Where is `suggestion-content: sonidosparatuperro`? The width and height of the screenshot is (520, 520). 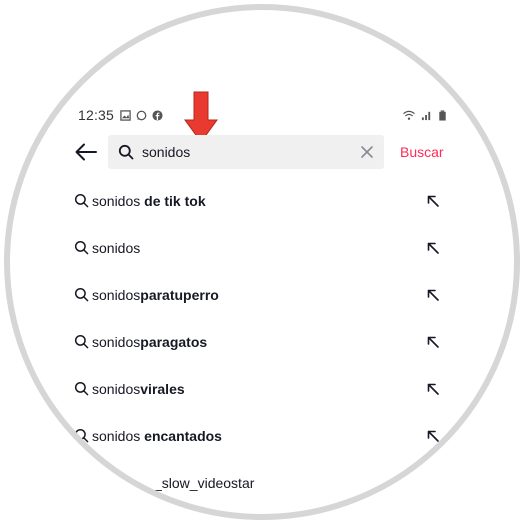
suggestion-content: sonidosparatuperro is located at coordinates (146, 295).